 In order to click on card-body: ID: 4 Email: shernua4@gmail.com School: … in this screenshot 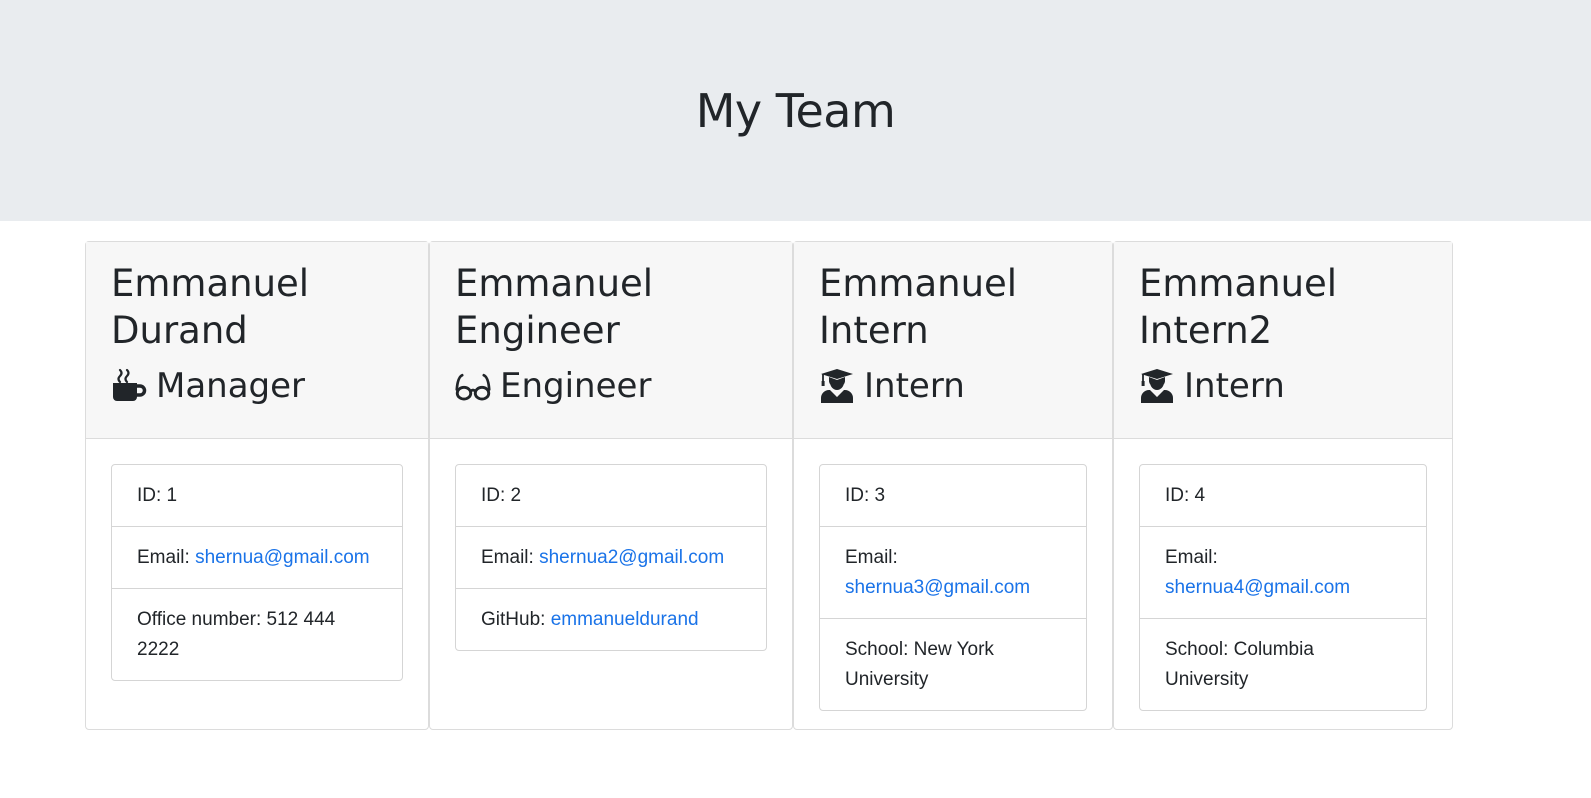, I will do `click(1283, 575)`.